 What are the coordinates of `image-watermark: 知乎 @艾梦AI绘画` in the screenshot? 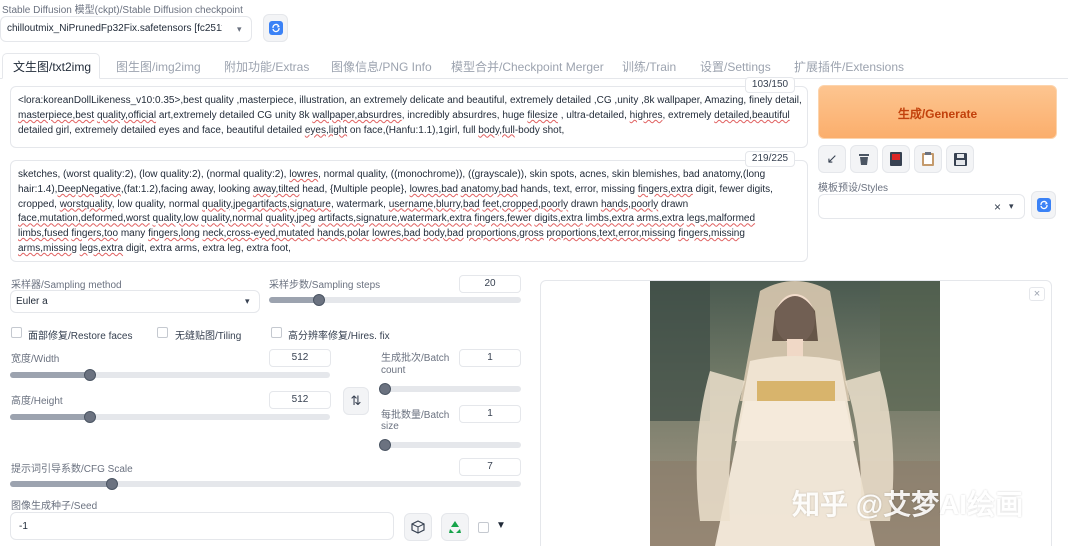 It's located at (908, 504).